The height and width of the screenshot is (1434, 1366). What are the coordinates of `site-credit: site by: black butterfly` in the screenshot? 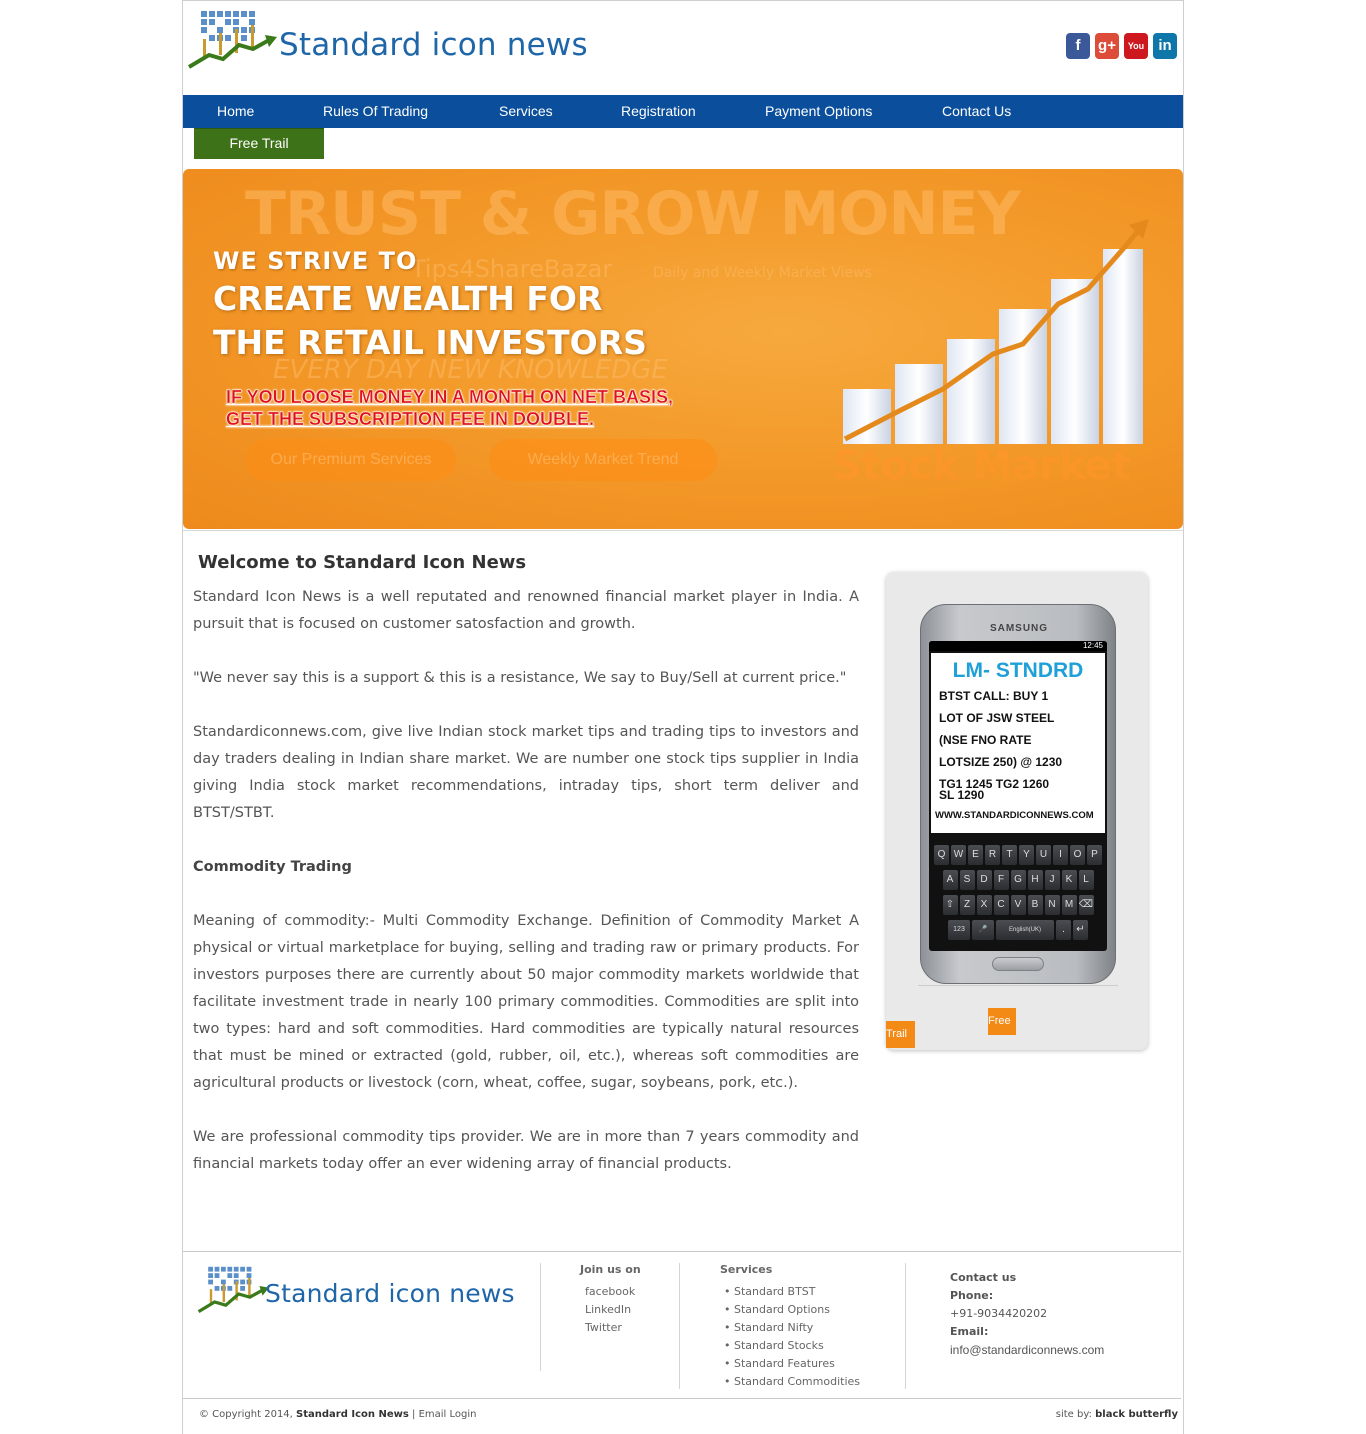 It's located at (1117, 1414).